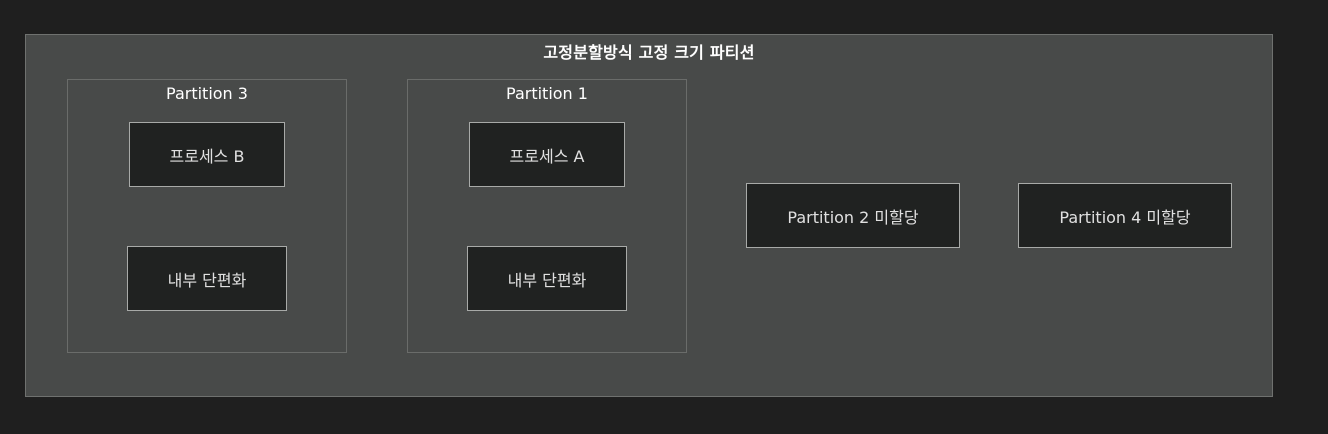 Image resolution: width=1328 pixels, height=434 pixels. Describe the element at coordinates (547, 93) in the screenshot. I see `partition-1-title: Partition 1` at that location.